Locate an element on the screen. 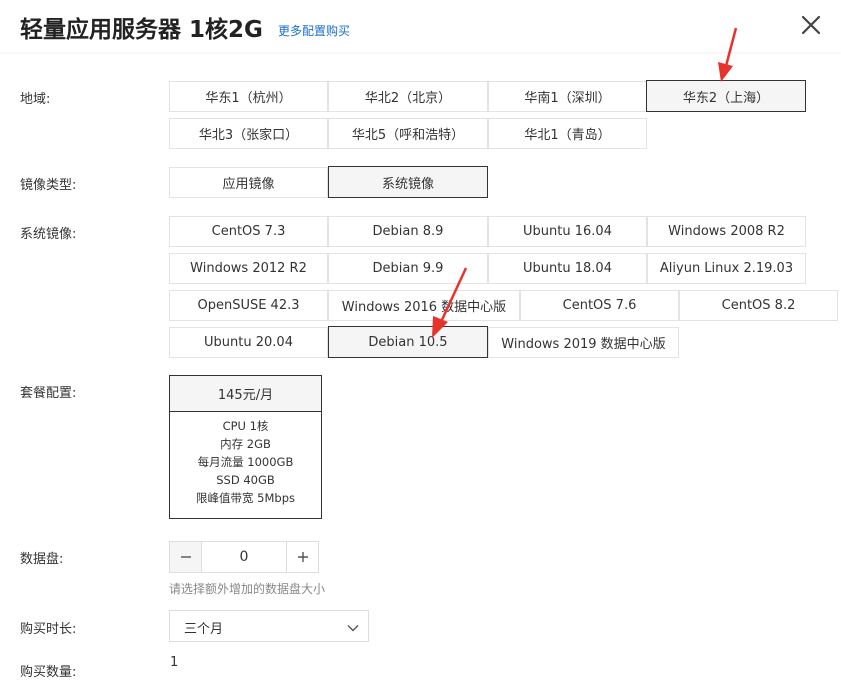 This screenshot has height=693, width=841. quantity-label: 购买数量: is located at coordinates (48, 672).